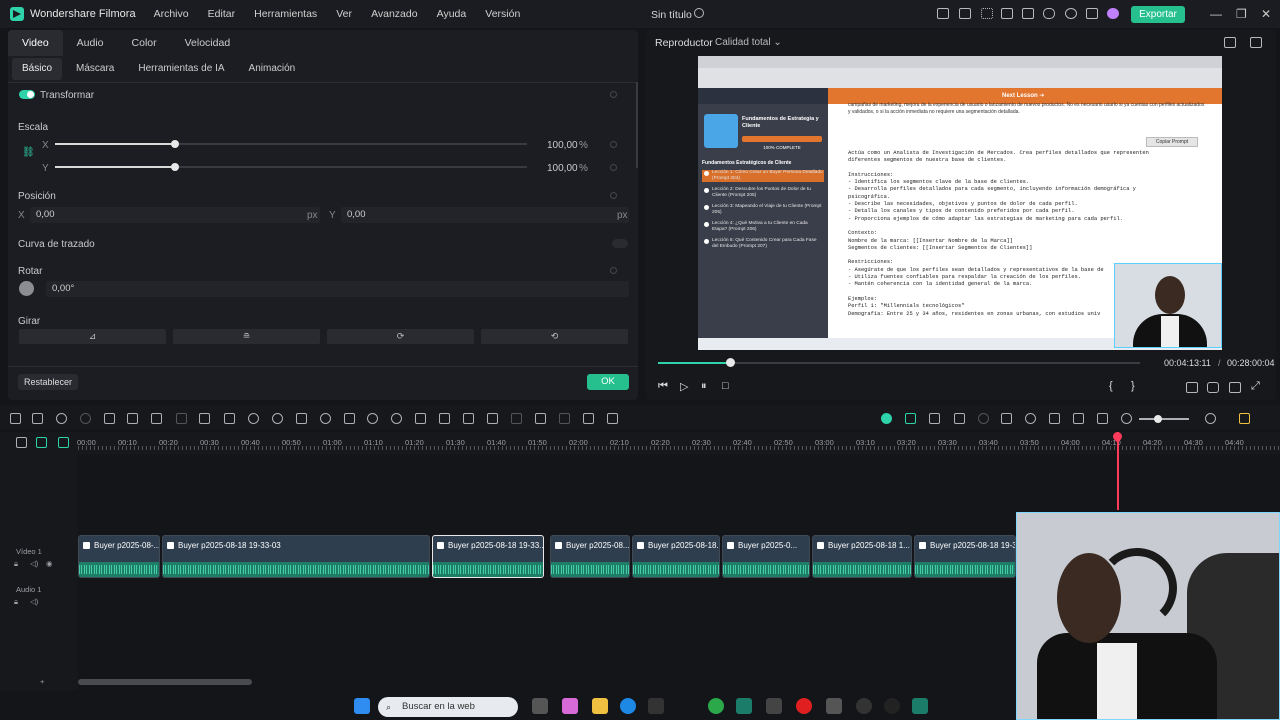  I want to click on fullscreen-icon, so click(1256, 42).